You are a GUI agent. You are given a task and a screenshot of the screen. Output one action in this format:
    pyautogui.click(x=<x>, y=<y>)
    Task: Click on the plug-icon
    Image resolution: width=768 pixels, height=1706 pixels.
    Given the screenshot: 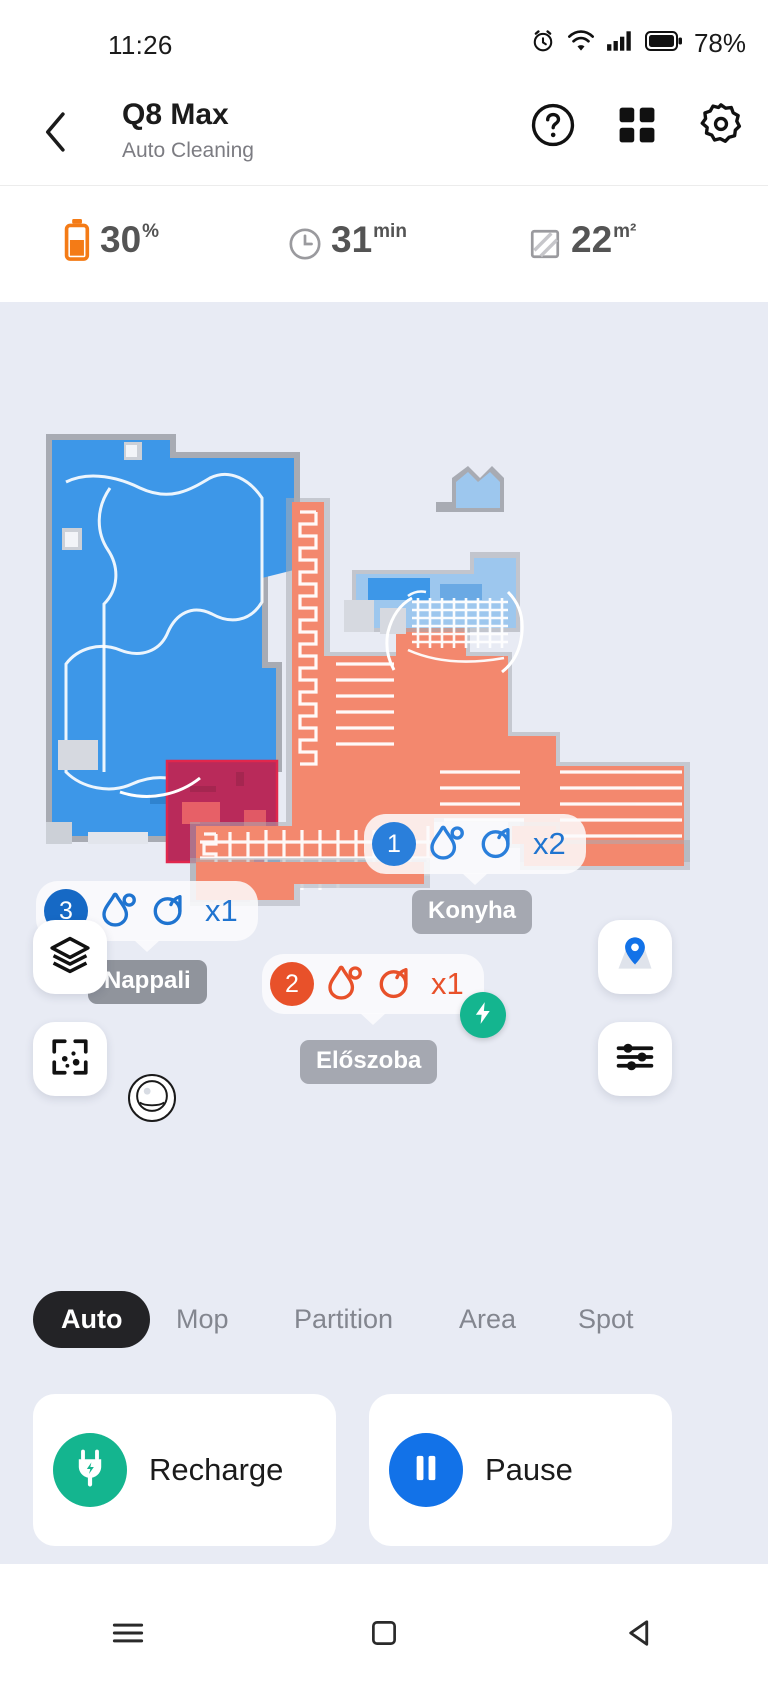 What is the action you would take?
    pyautogui.click(x=90, y=1470)
    